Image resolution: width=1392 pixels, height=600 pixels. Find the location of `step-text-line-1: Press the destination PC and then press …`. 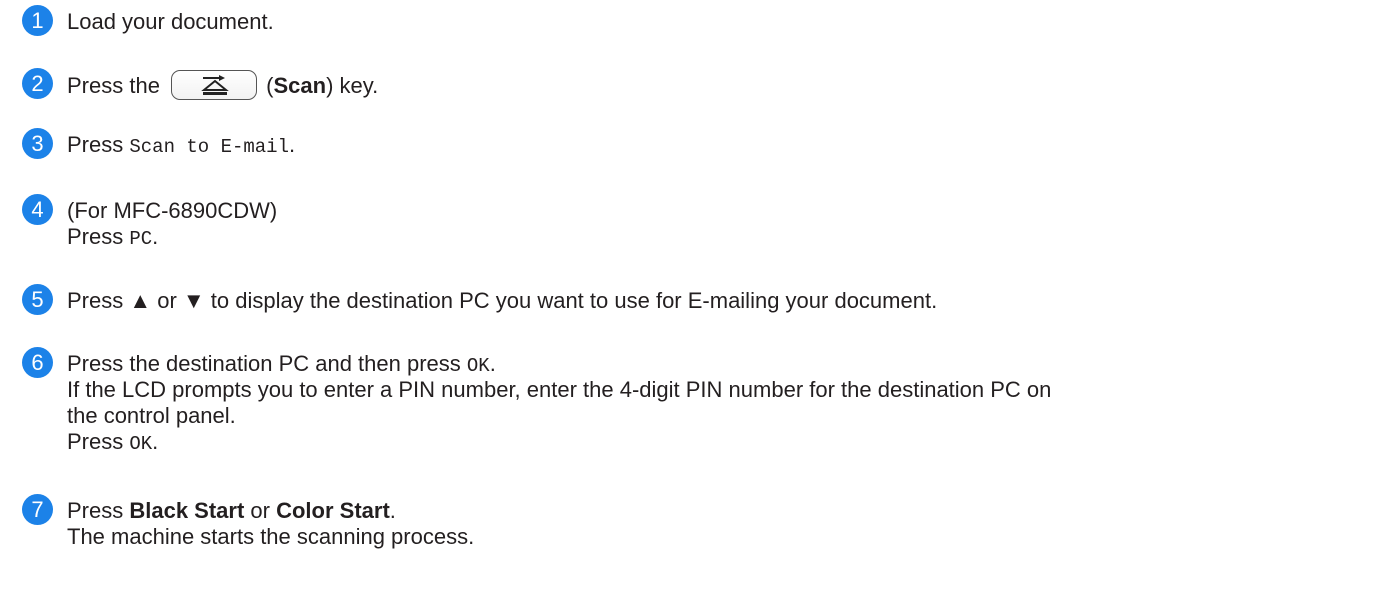

step-text-line-1: Press the destination PC and then press … is located at coordinates (281, 365).